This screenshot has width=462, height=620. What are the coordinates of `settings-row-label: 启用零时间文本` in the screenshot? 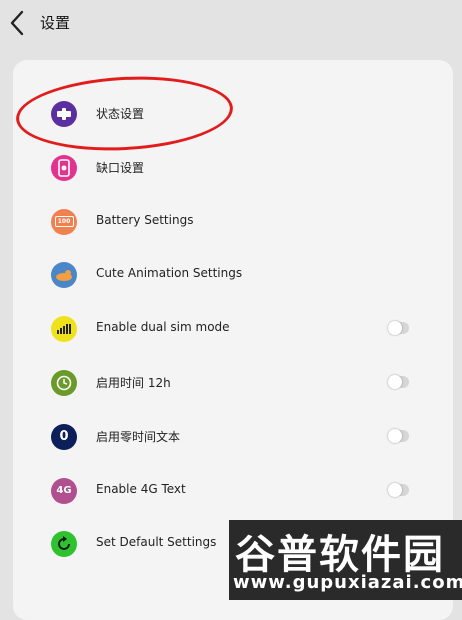 It's located at (138, 436).